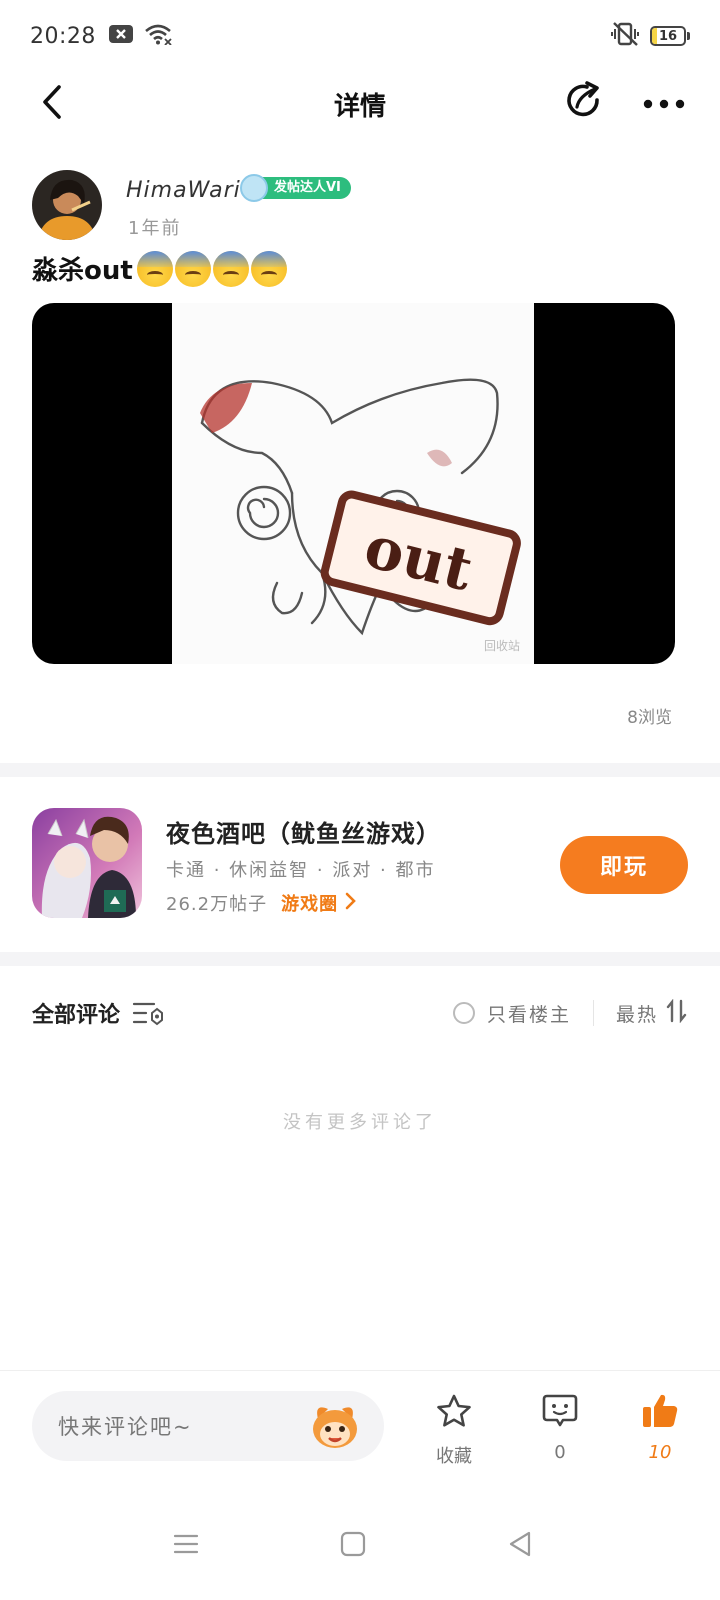 This screenshot has height=1600, width=720. Describe the element at coordinates (593, 1013) in the screenshot. I see `header-separator` at that location.